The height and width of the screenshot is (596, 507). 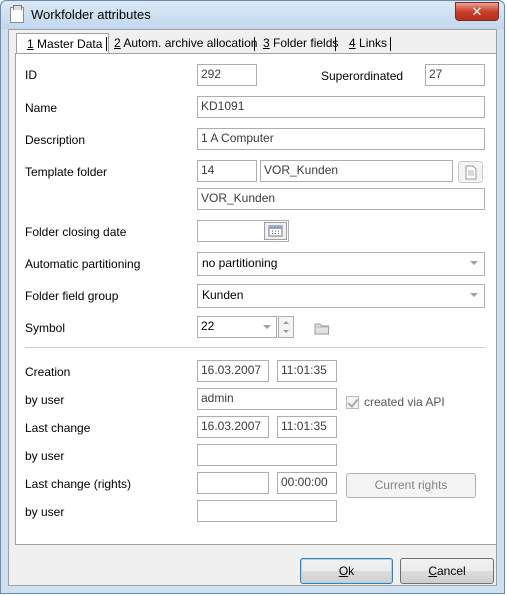 I want to click on created-via-api-label: created via API, so click(x=404, y=402).